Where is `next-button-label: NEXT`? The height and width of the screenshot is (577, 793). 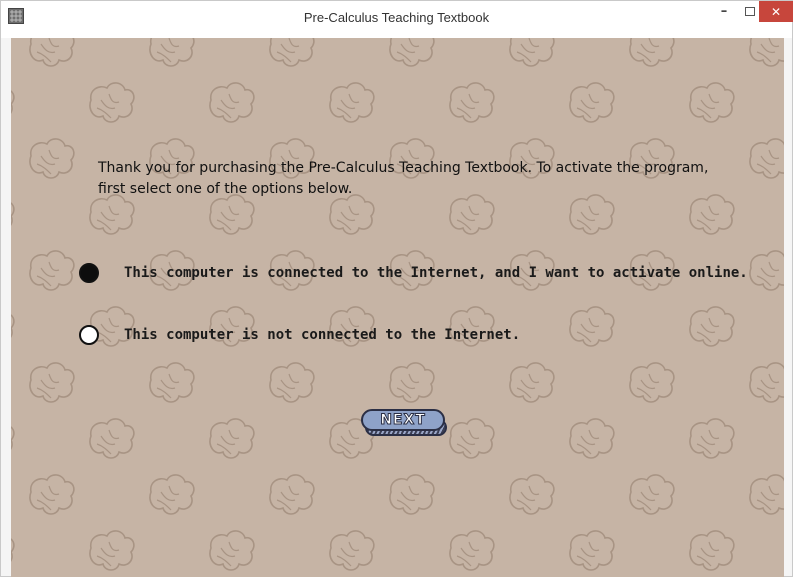
next-button-label: NEXT is located at coordinates (403, 420).